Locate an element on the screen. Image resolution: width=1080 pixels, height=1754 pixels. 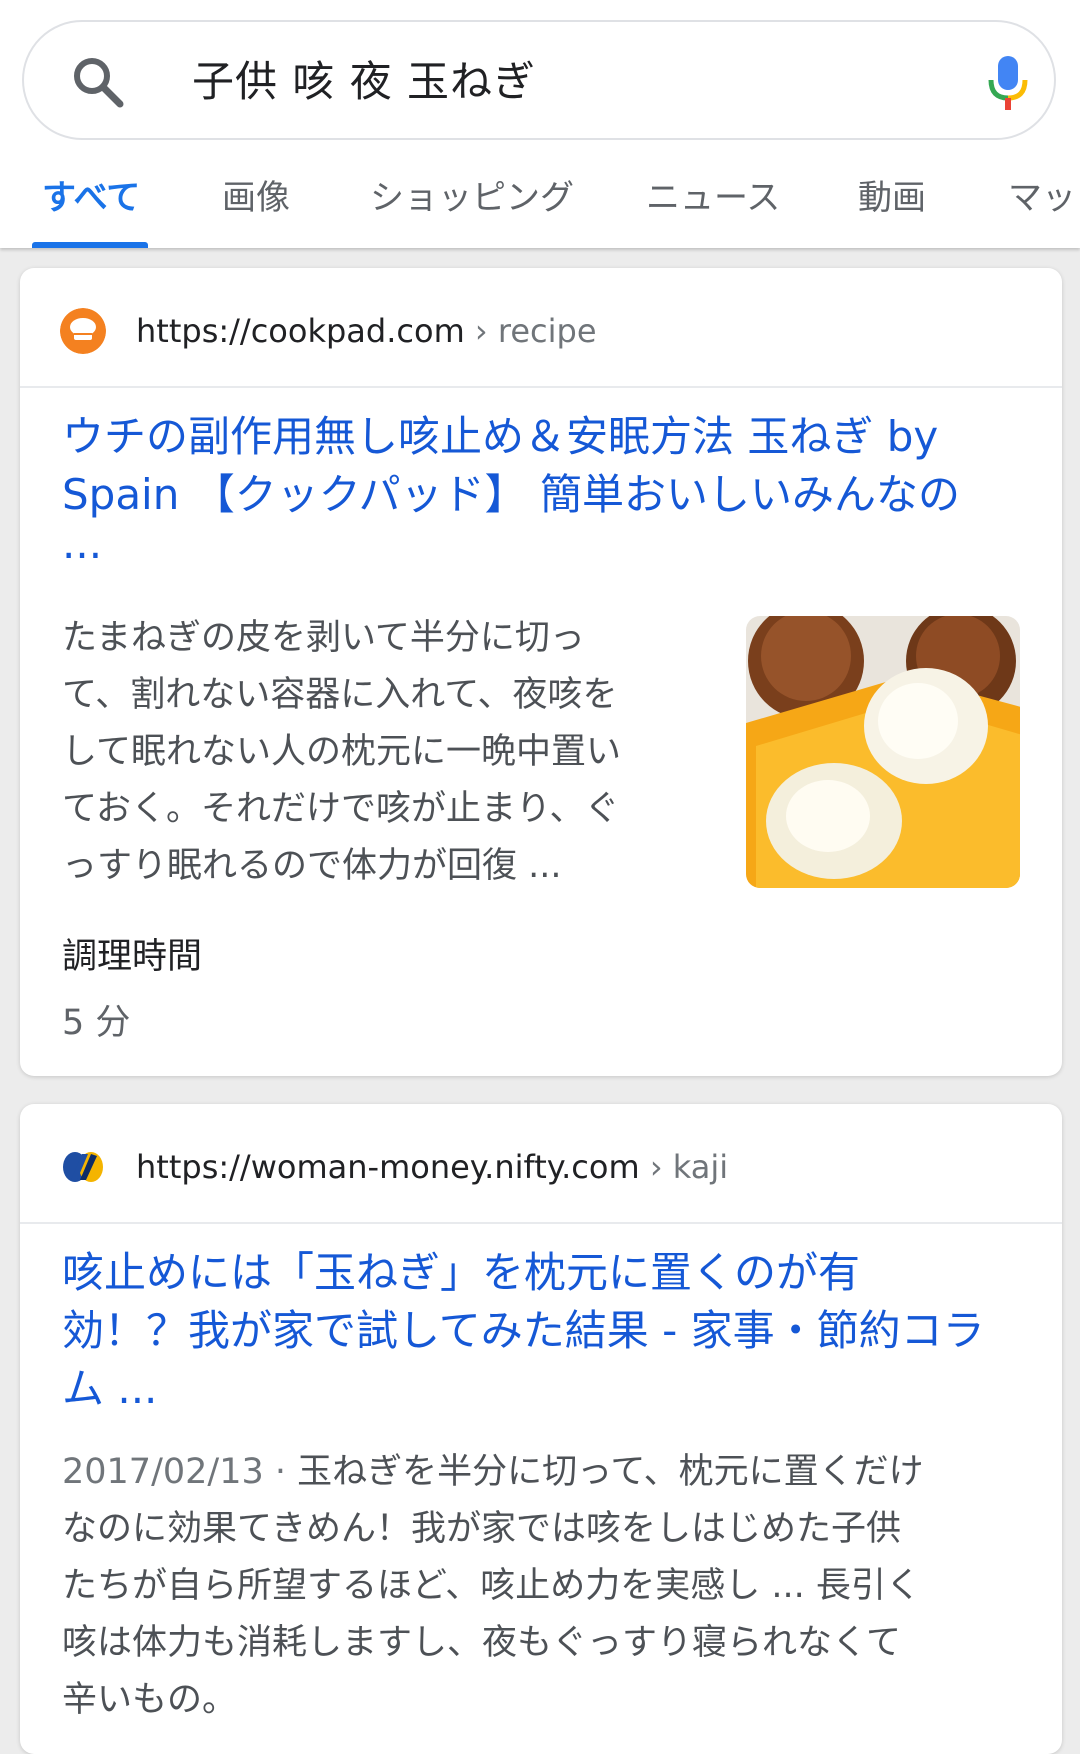
nifty-favicon-icon is located at coordinates (83, 1167).